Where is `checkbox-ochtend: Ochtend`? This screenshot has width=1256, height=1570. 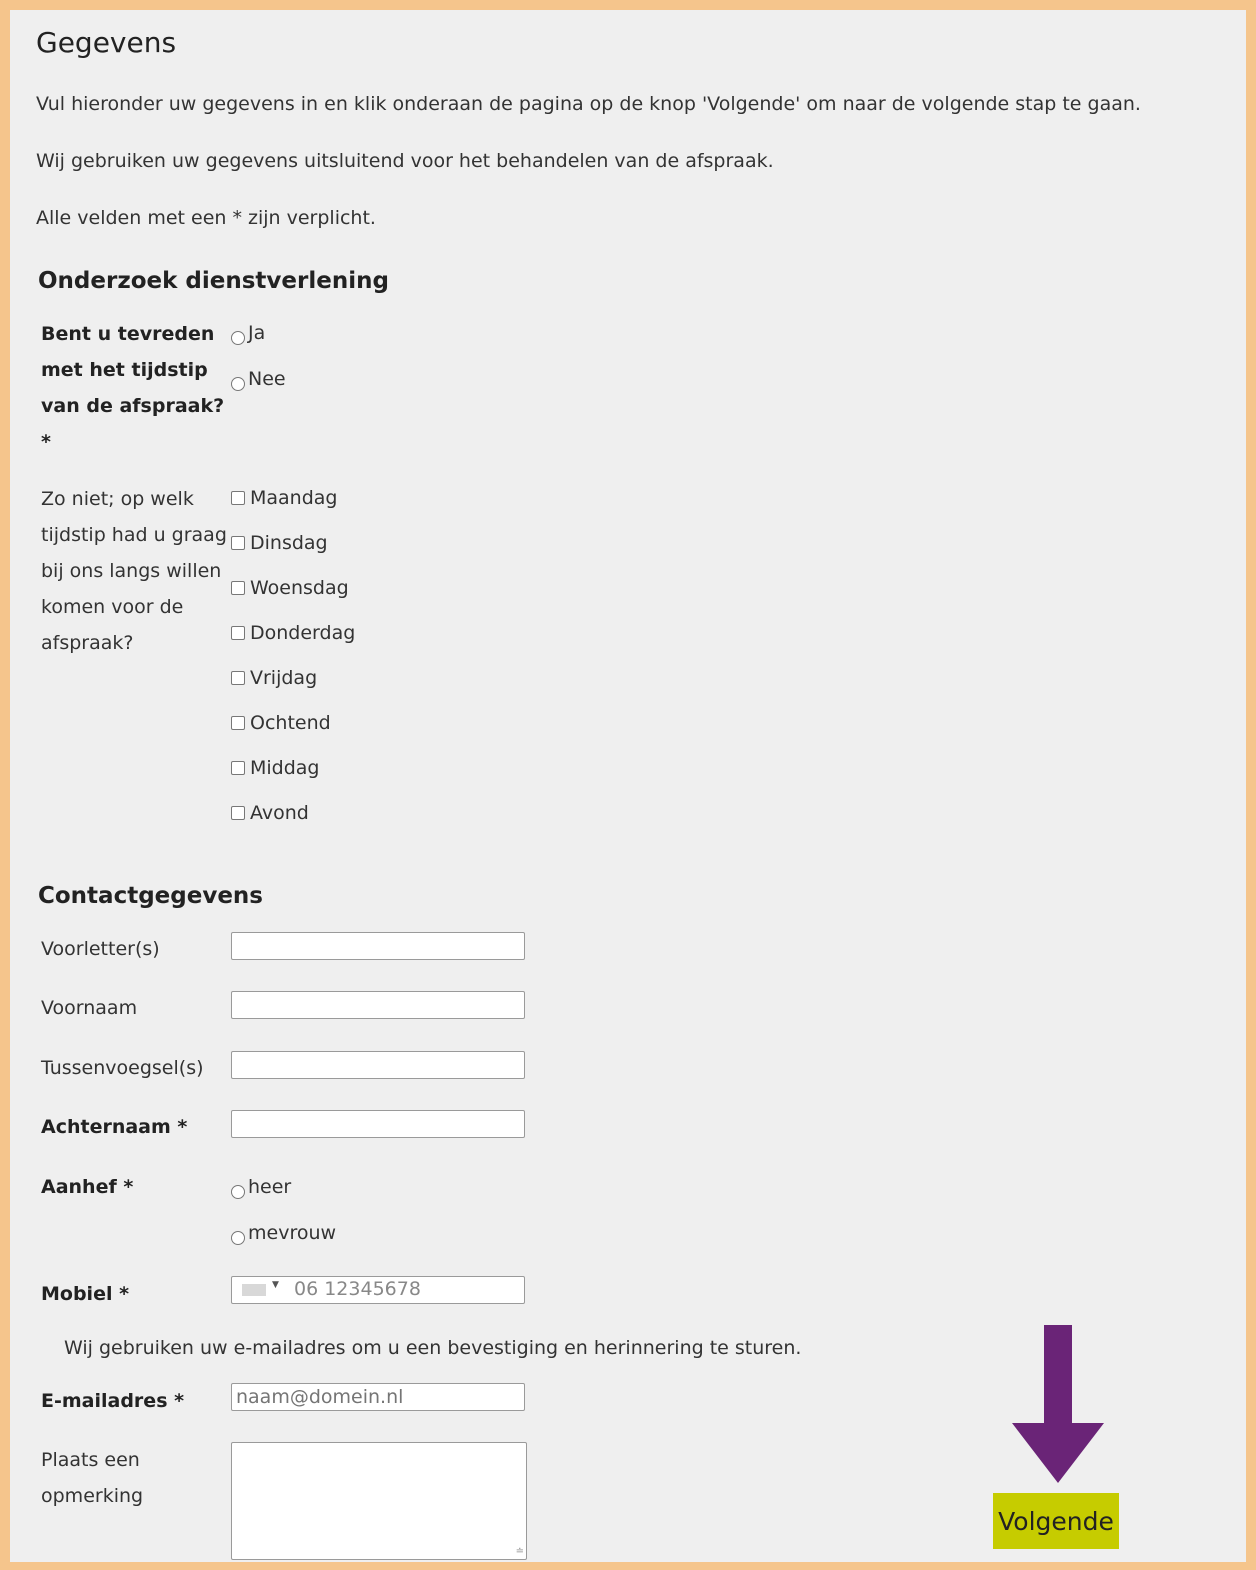
checkbox-ochtend: Ochtend is located at coordinates (281, 723).